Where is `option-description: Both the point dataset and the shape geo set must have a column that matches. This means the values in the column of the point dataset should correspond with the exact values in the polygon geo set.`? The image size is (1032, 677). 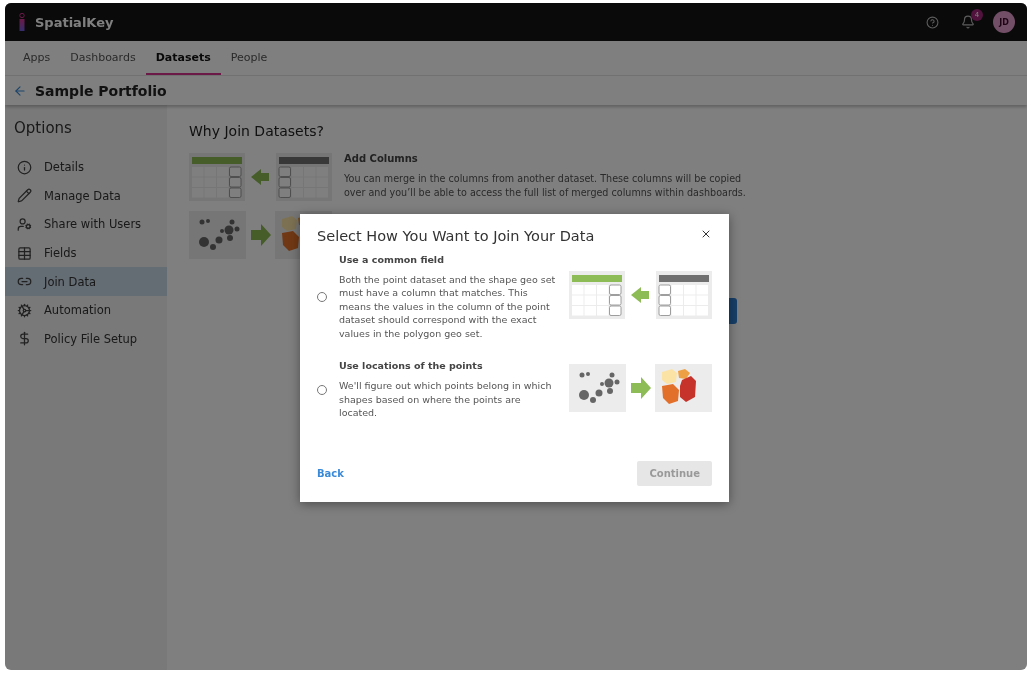 option-description: Both the point dataset and the shape geo set must have a column that matches. This means the values in the column of the point dataset should correspond with the exact values in the polygon geo set. is located at coordinates (448, 307).